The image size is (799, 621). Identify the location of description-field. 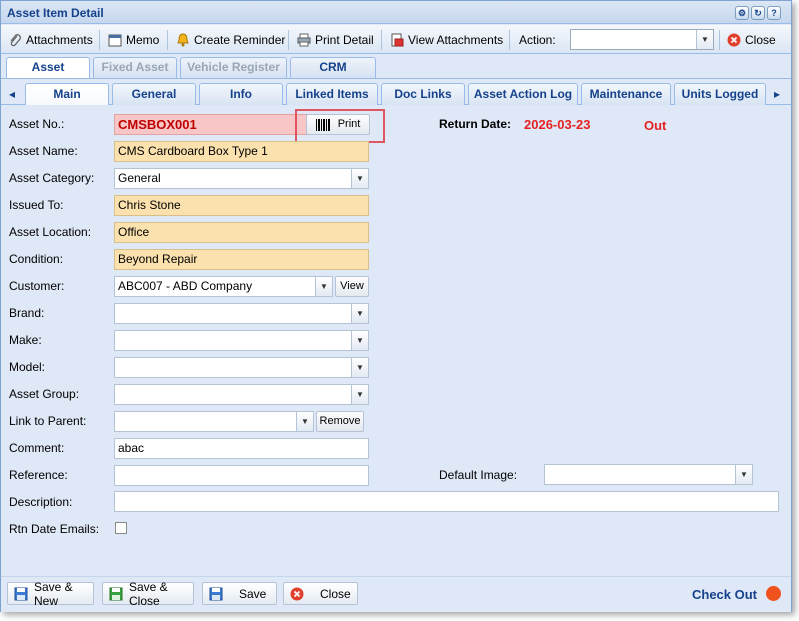
(446, 501).